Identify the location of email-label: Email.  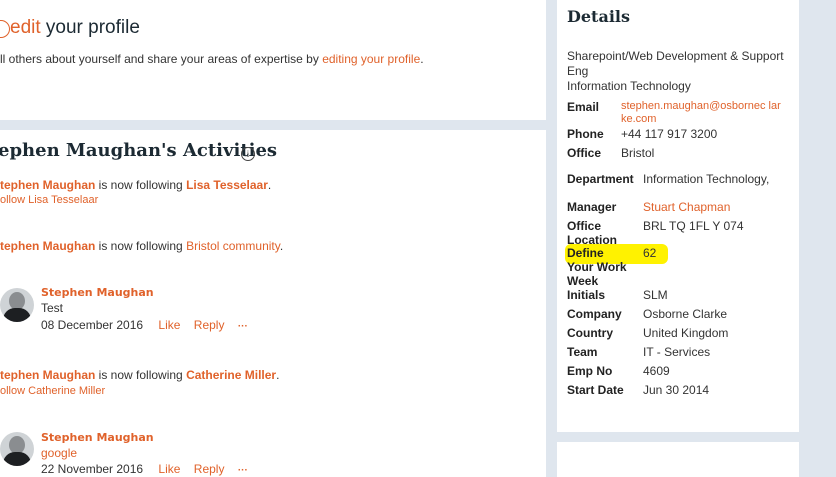
(583, 107).